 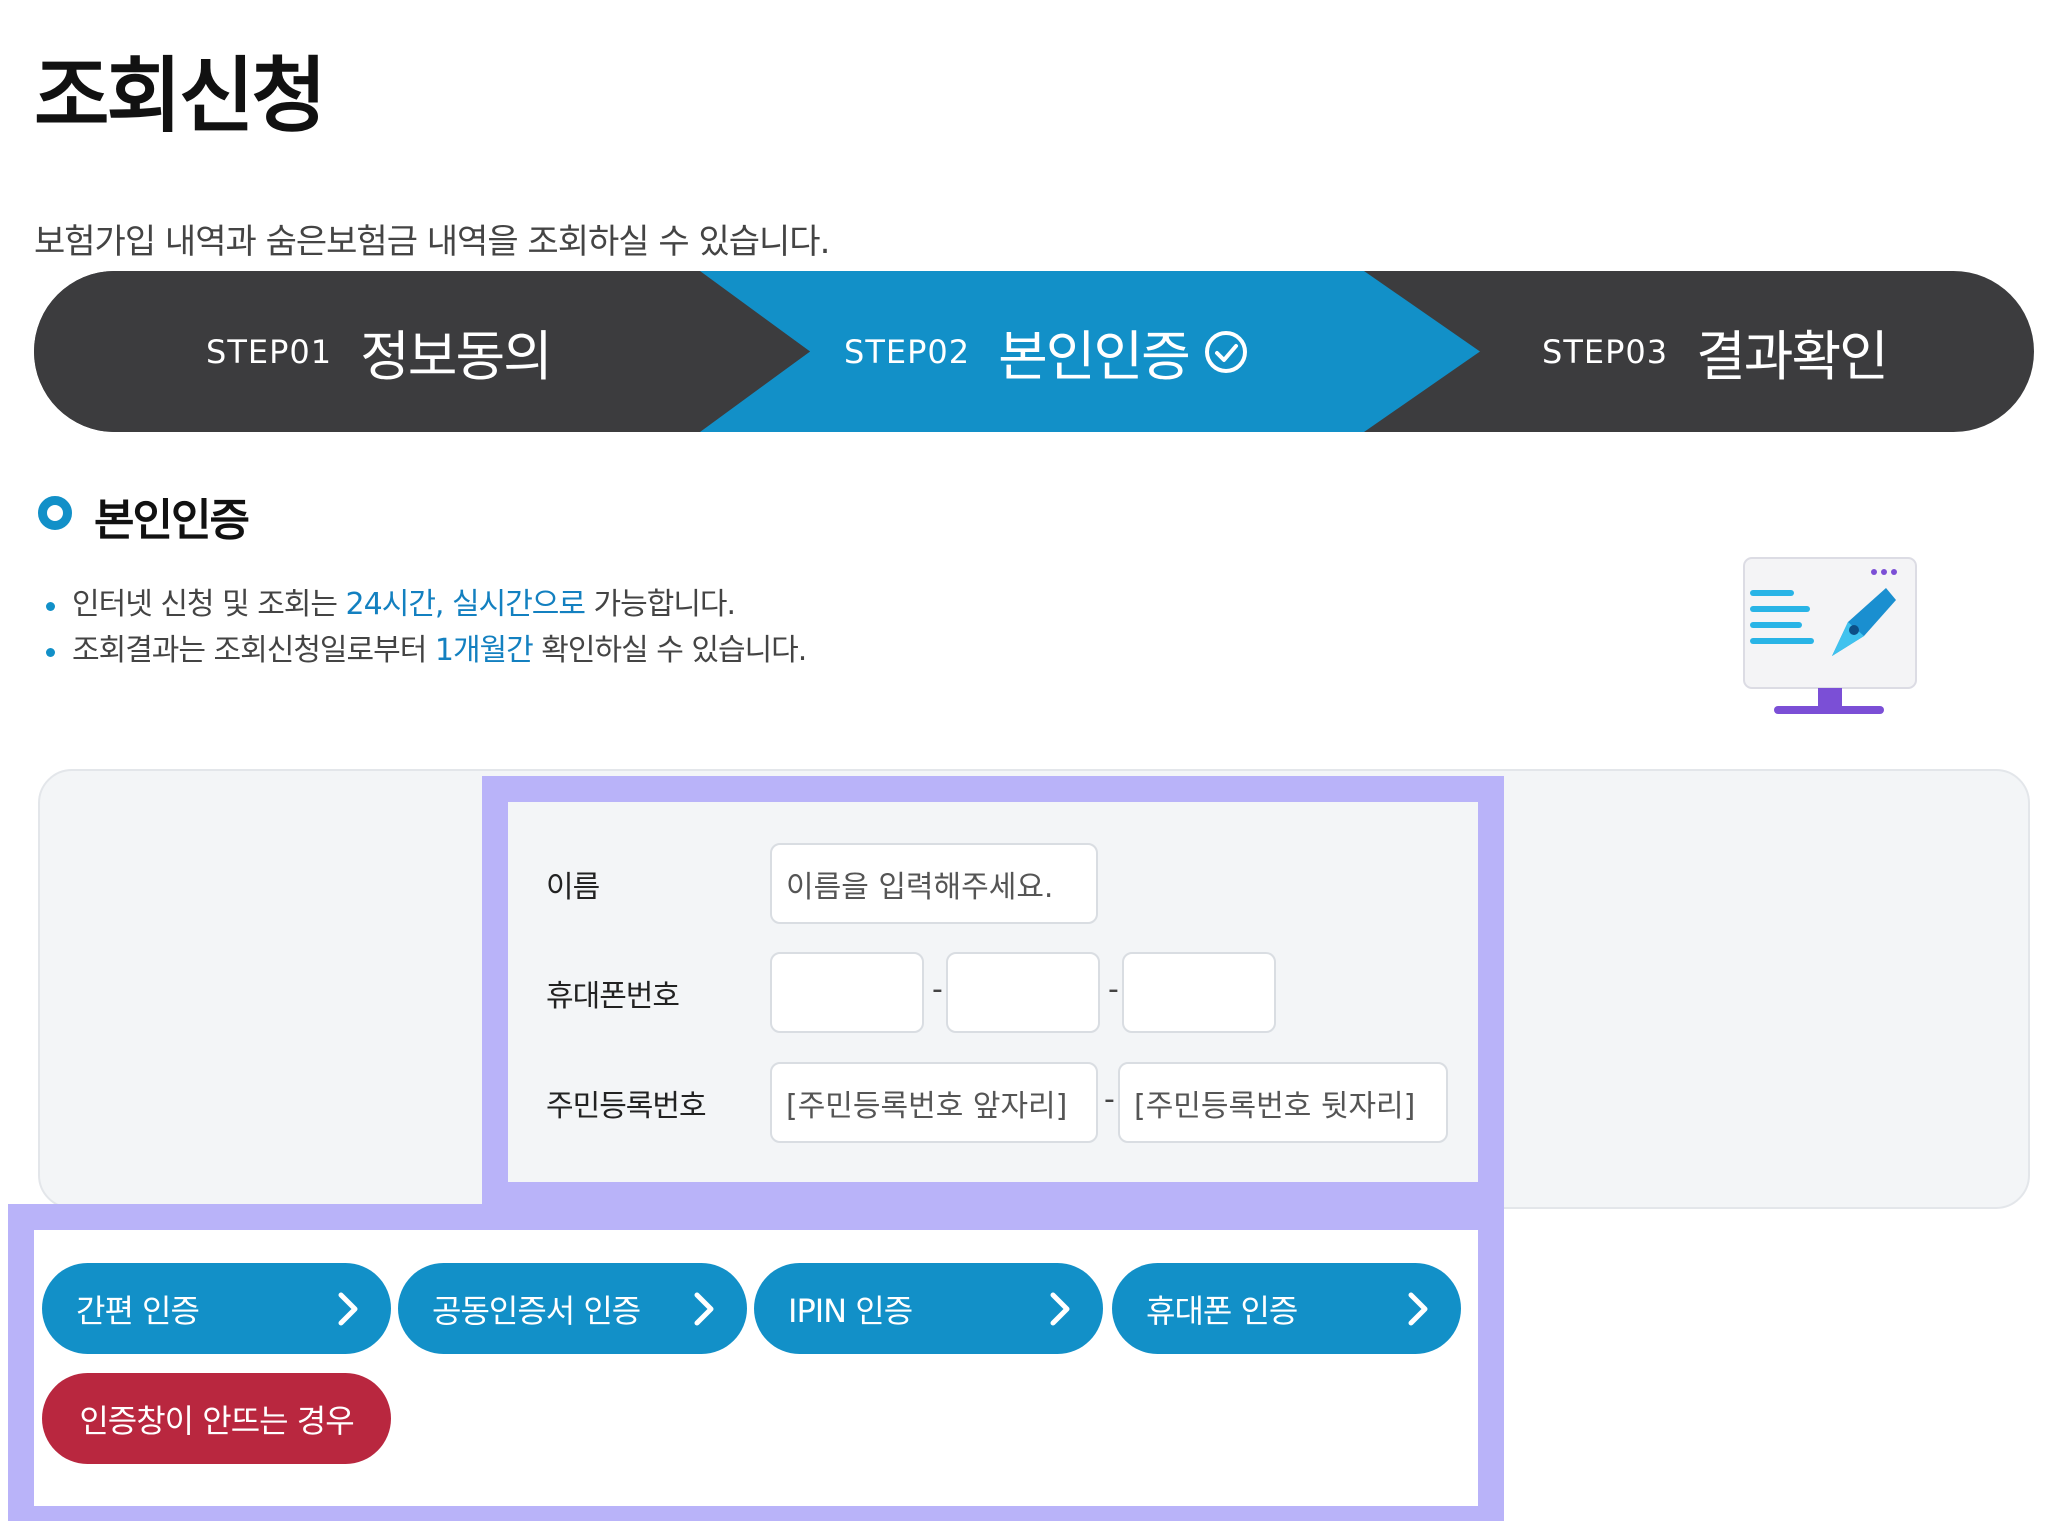 I want to click on cert-auth-button: 공동인증서 인증, so click(x=572, y=1308).